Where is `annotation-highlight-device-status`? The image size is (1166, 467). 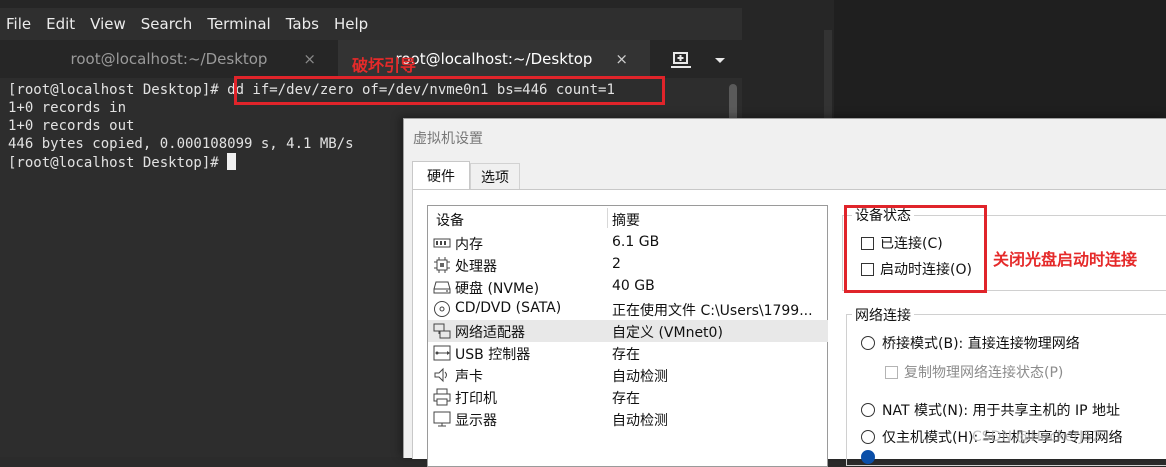 annotation-highlight-device-status is located at coordinates (915, 249).